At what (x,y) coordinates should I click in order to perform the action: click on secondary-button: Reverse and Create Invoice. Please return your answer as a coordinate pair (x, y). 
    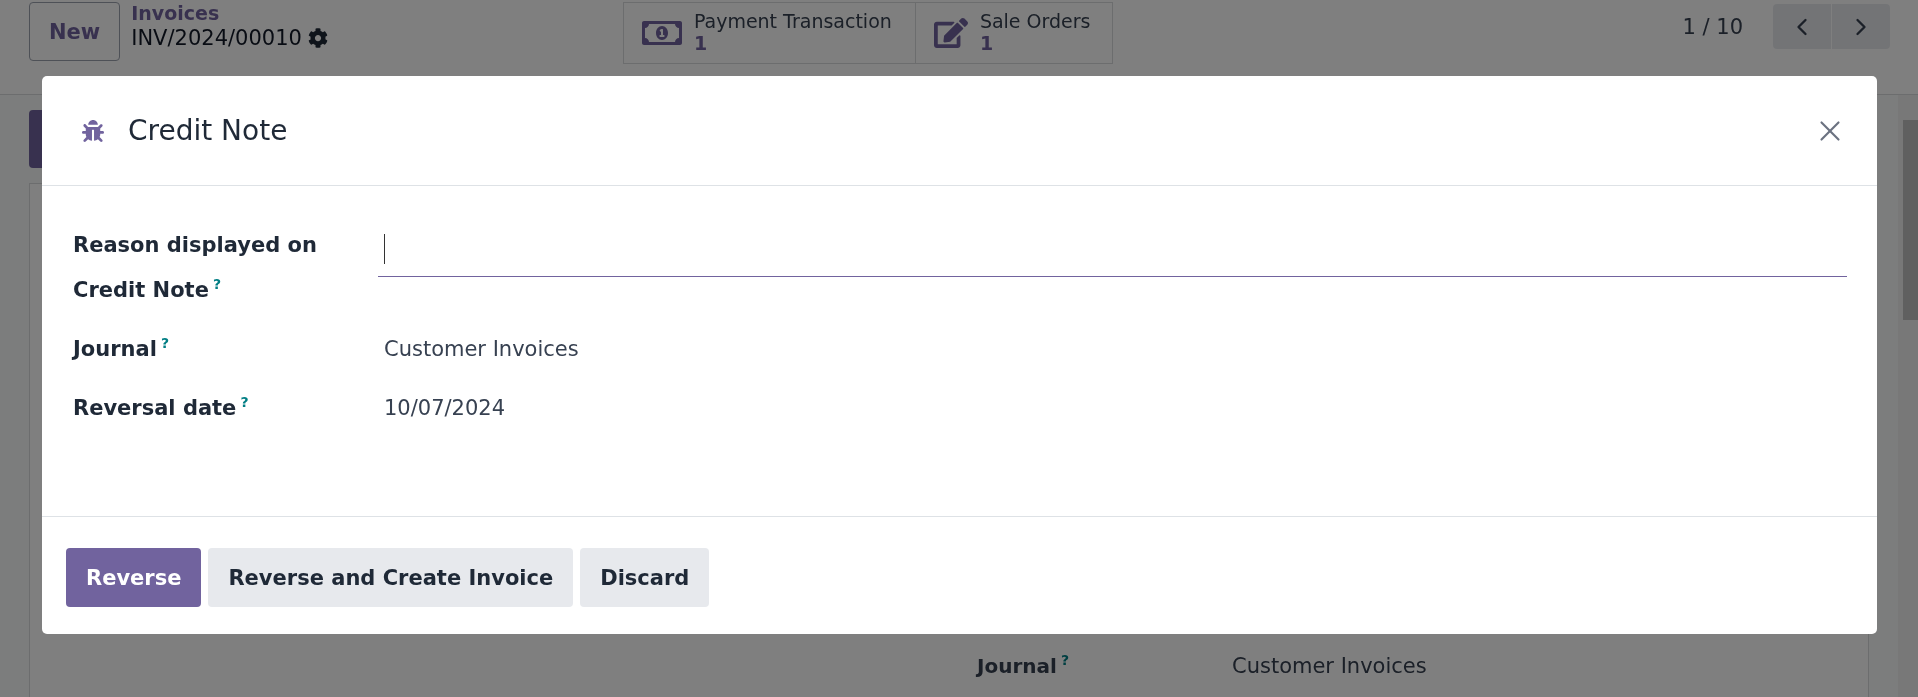
    Looking at the image, I should click on (391, 577).